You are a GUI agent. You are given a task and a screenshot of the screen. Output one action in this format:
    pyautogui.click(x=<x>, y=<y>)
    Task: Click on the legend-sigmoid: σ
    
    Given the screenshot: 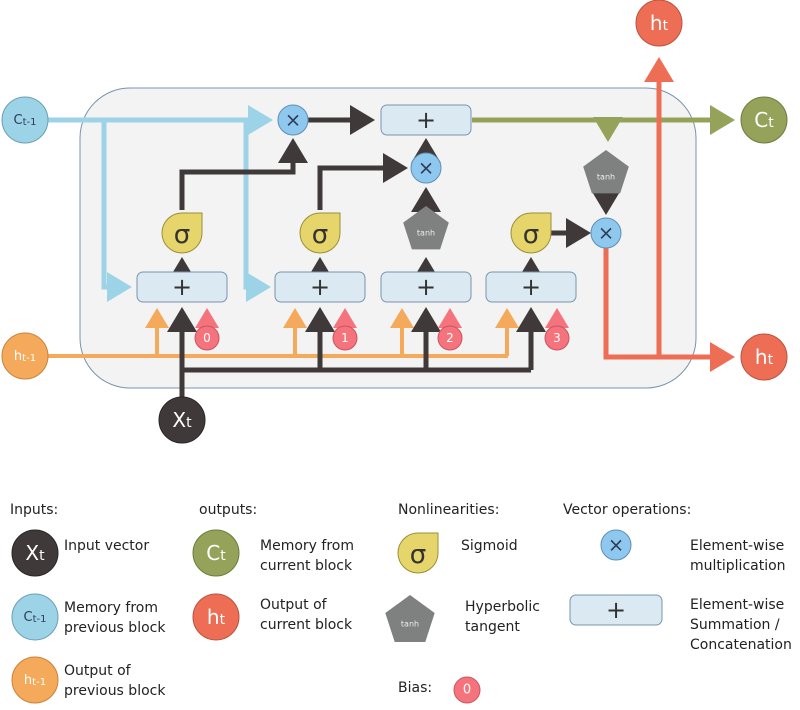 What is the action you would take?
    pyautogui.click(x=418, y=553)
    